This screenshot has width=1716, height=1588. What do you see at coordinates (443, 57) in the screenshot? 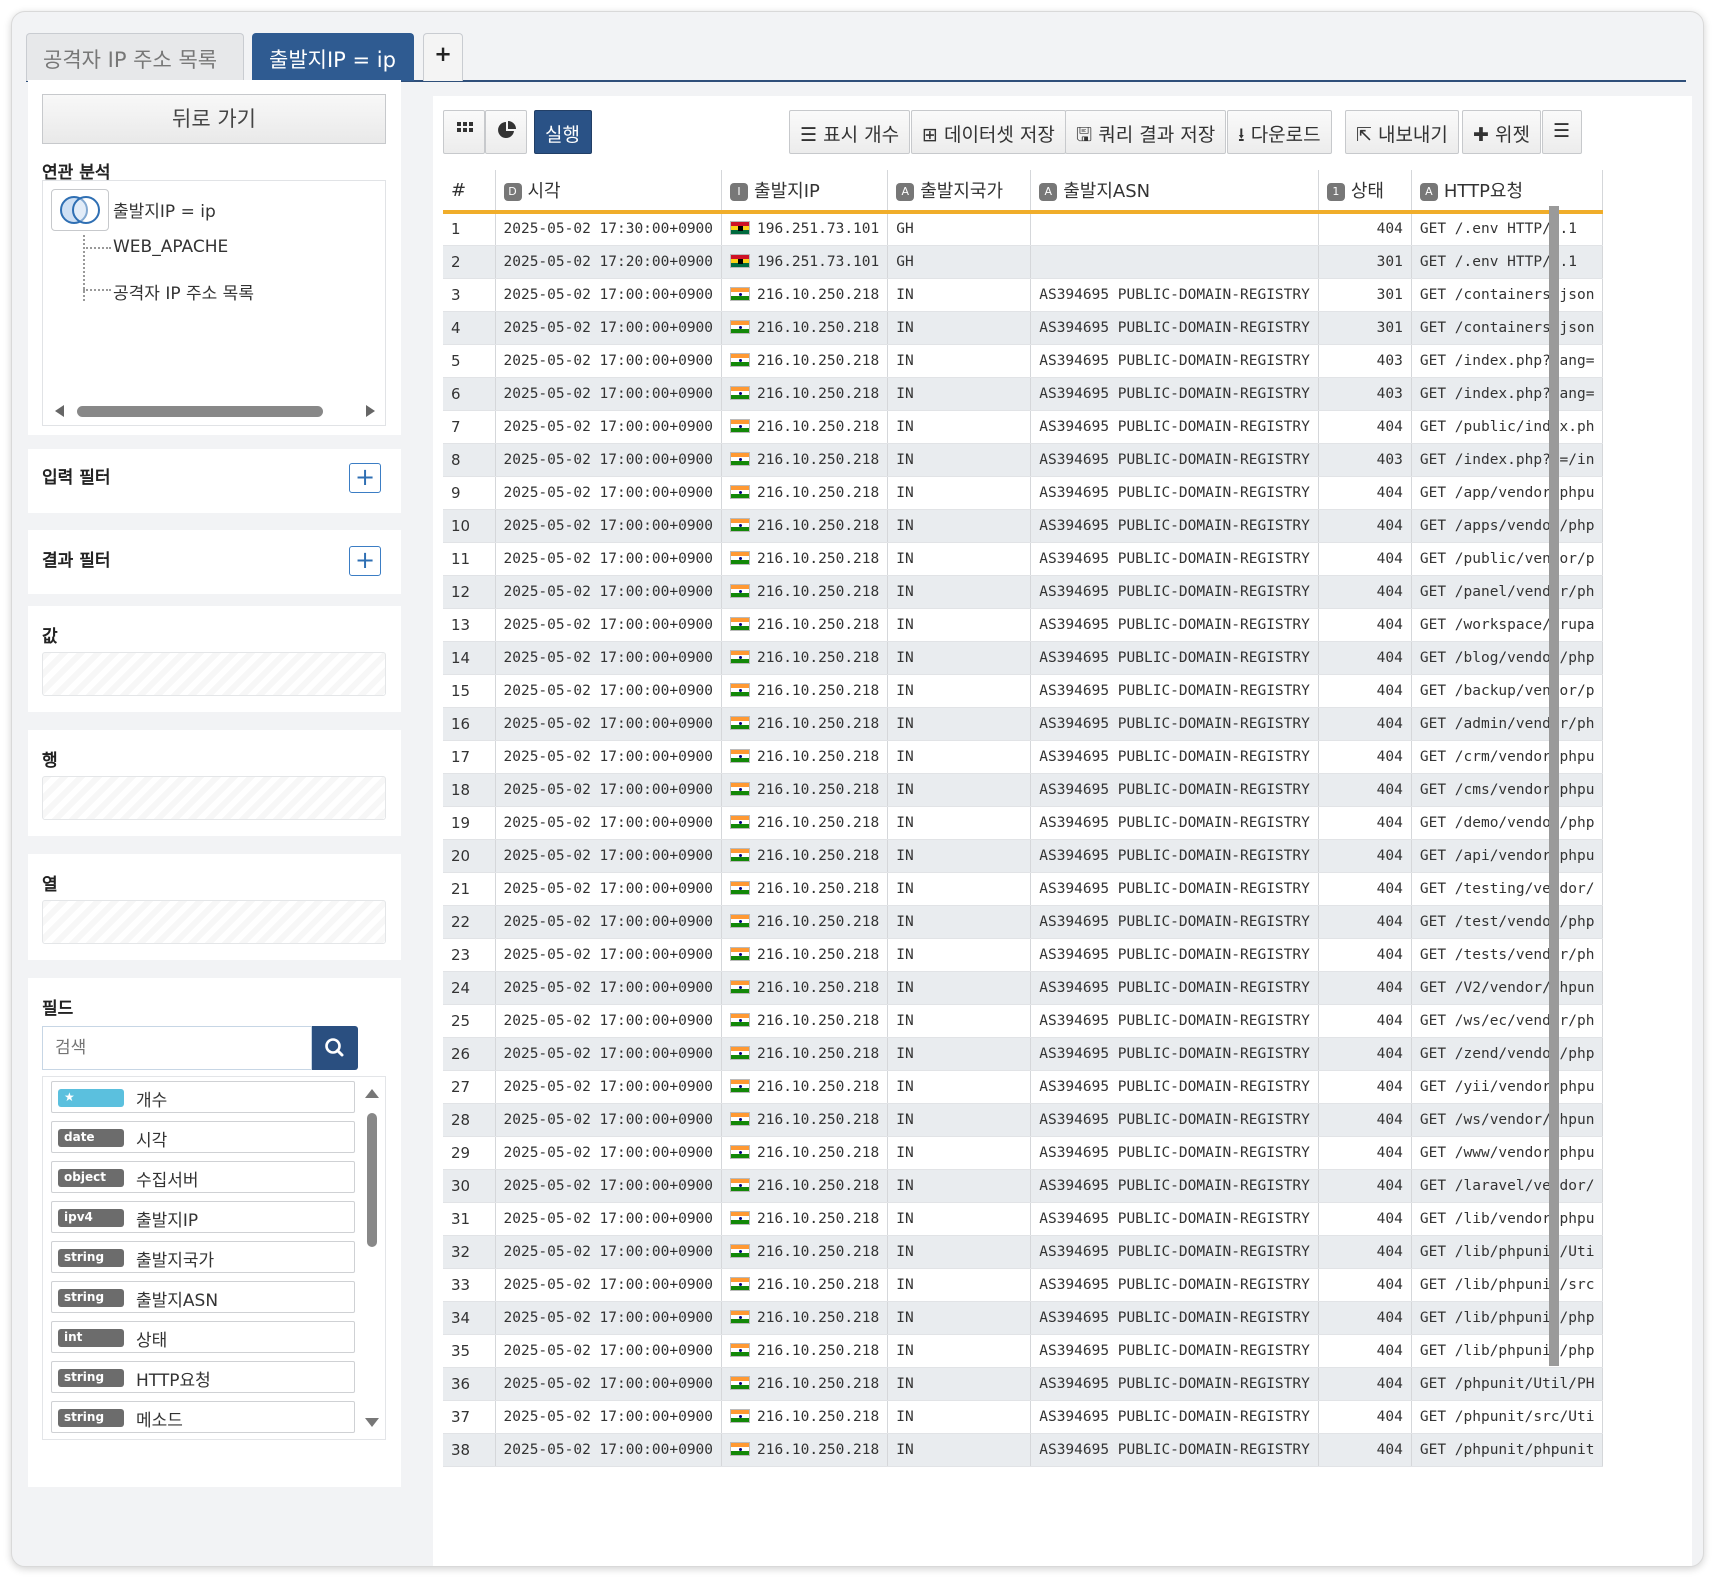
I see `add-tab-button: +` at bounding box center [443, 57].